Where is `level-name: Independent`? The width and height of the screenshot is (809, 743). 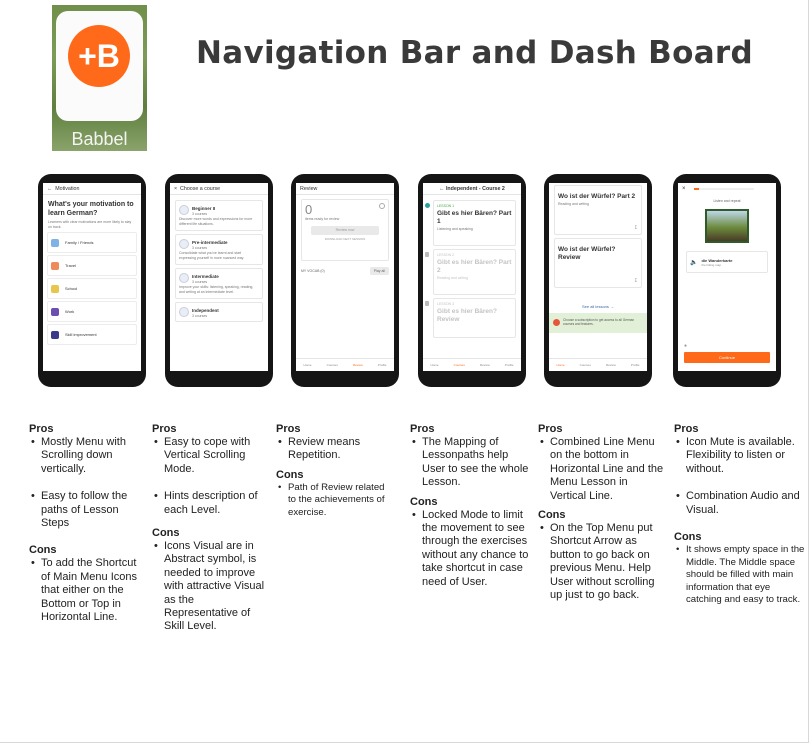
level-name: Independent is located at coordinates (205, 310).